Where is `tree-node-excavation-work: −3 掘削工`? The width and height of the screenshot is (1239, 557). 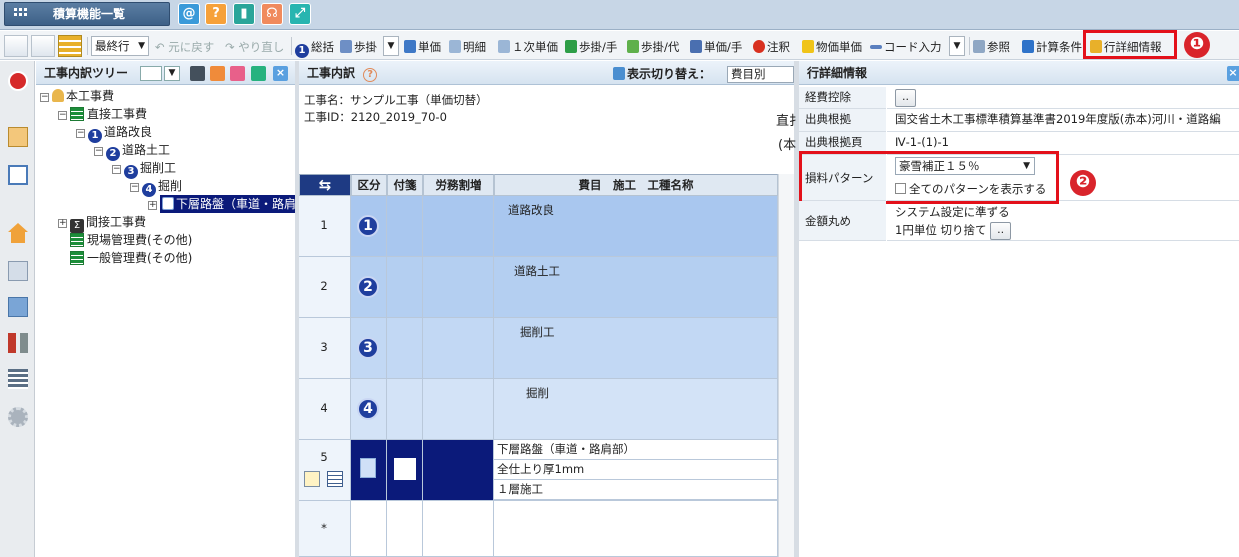
tree-node-excavation-work: −3 掘削工 is located at coordinates (144, 169).